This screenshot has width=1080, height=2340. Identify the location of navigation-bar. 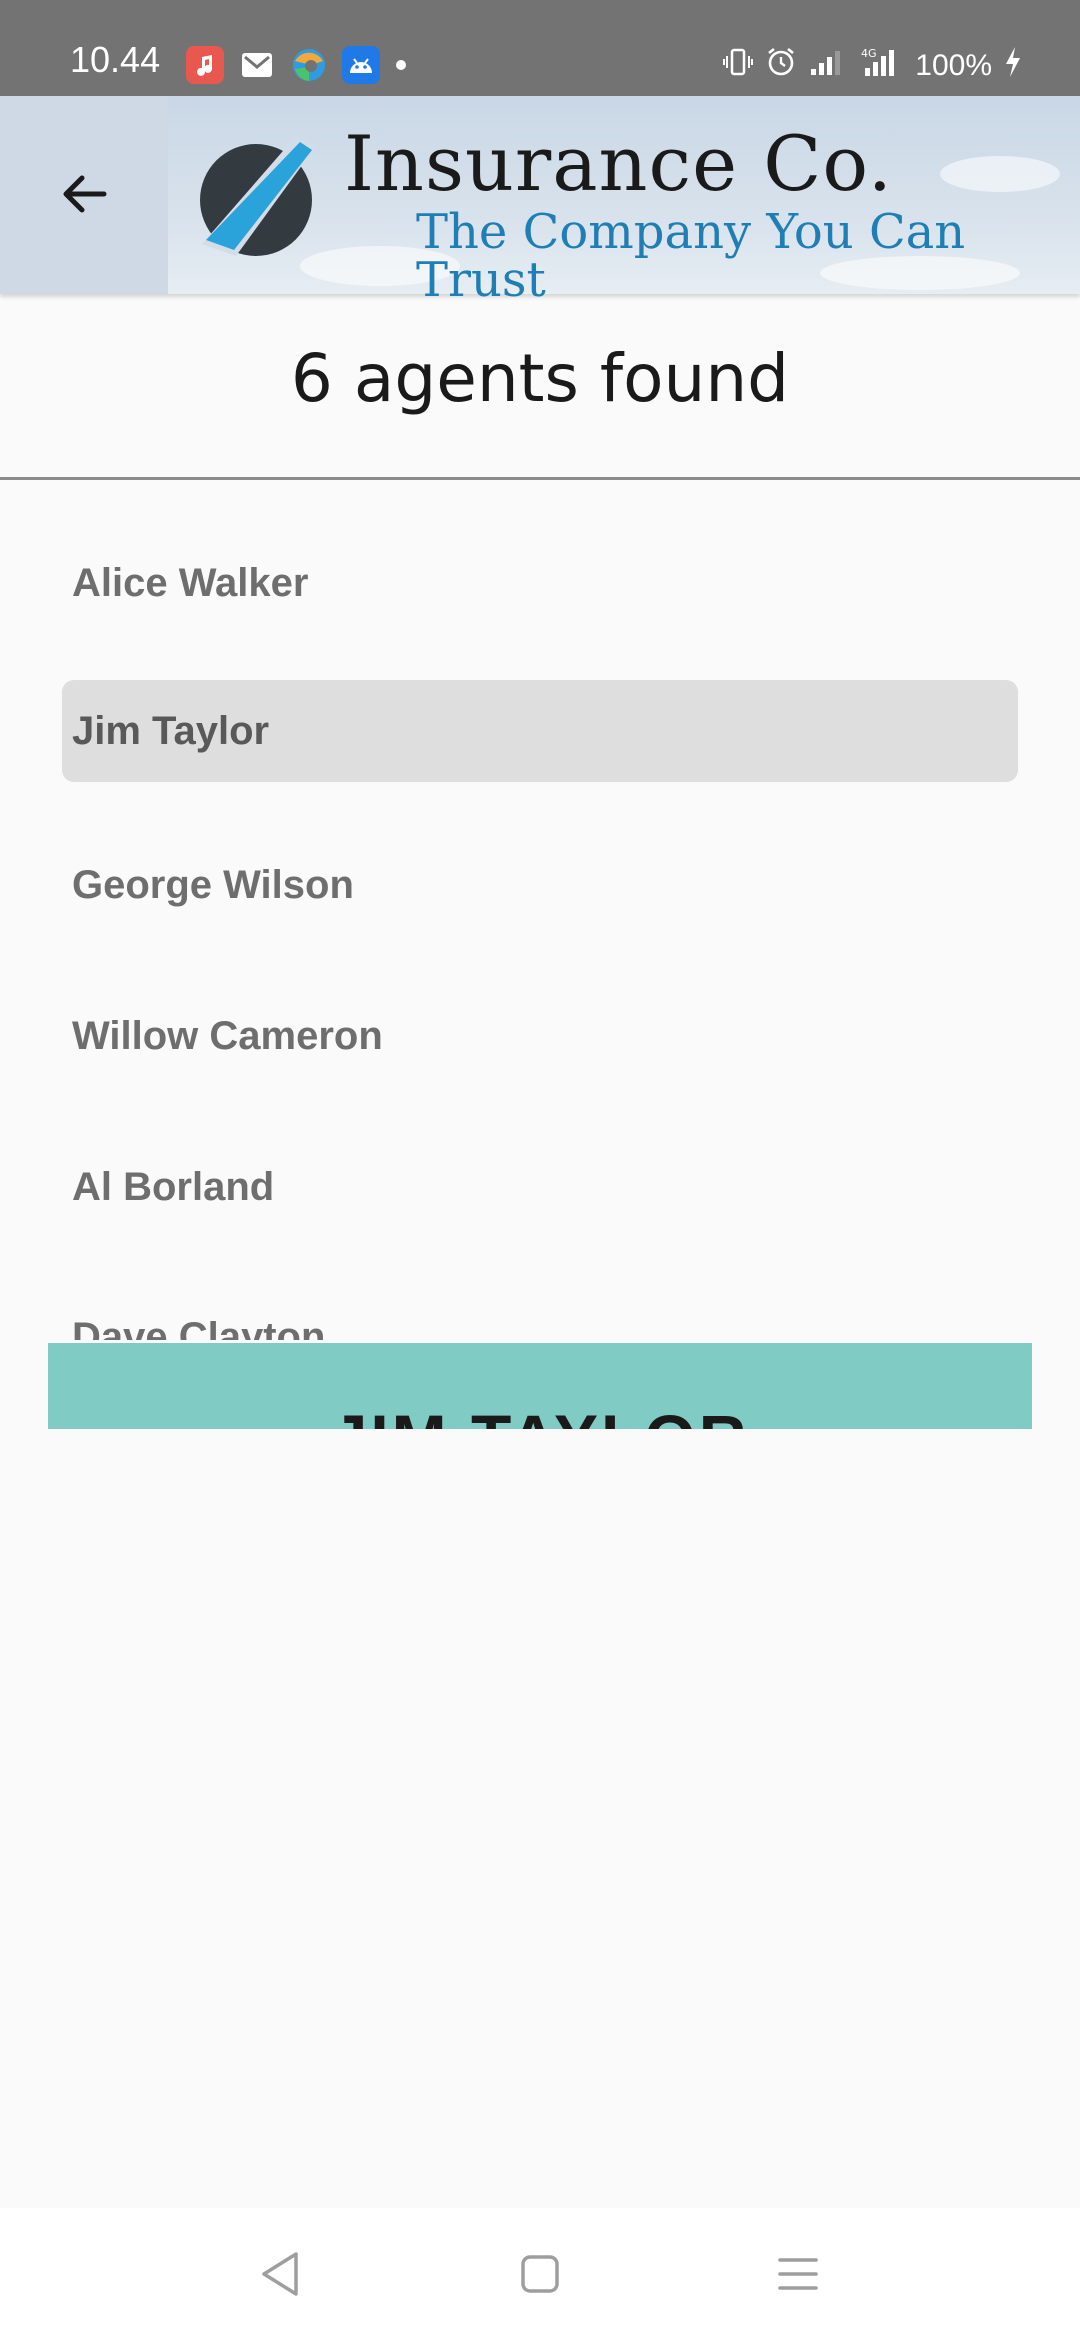
(540, 2274).